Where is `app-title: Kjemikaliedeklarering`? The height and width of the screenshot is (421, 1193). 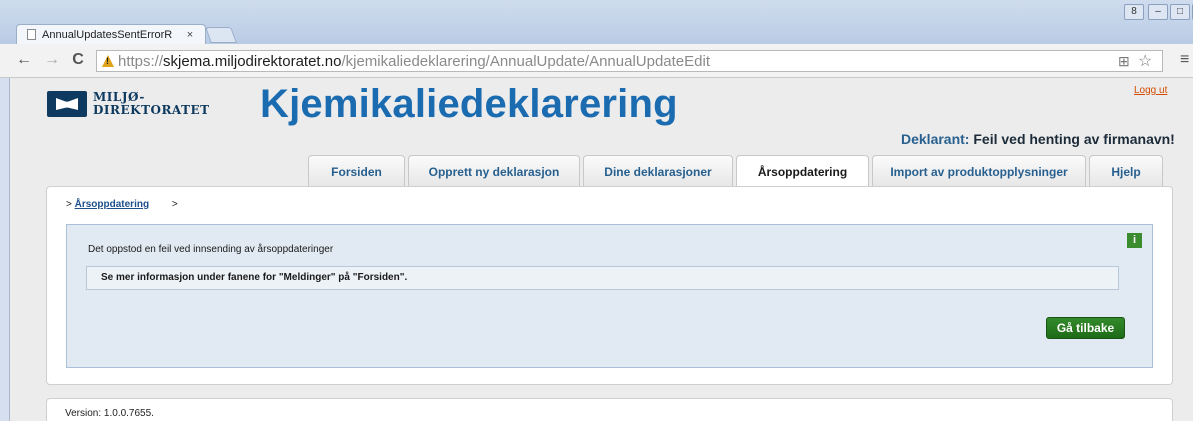 app-title: Kjemikaliedeklarering is located at coordinates (469, 104).